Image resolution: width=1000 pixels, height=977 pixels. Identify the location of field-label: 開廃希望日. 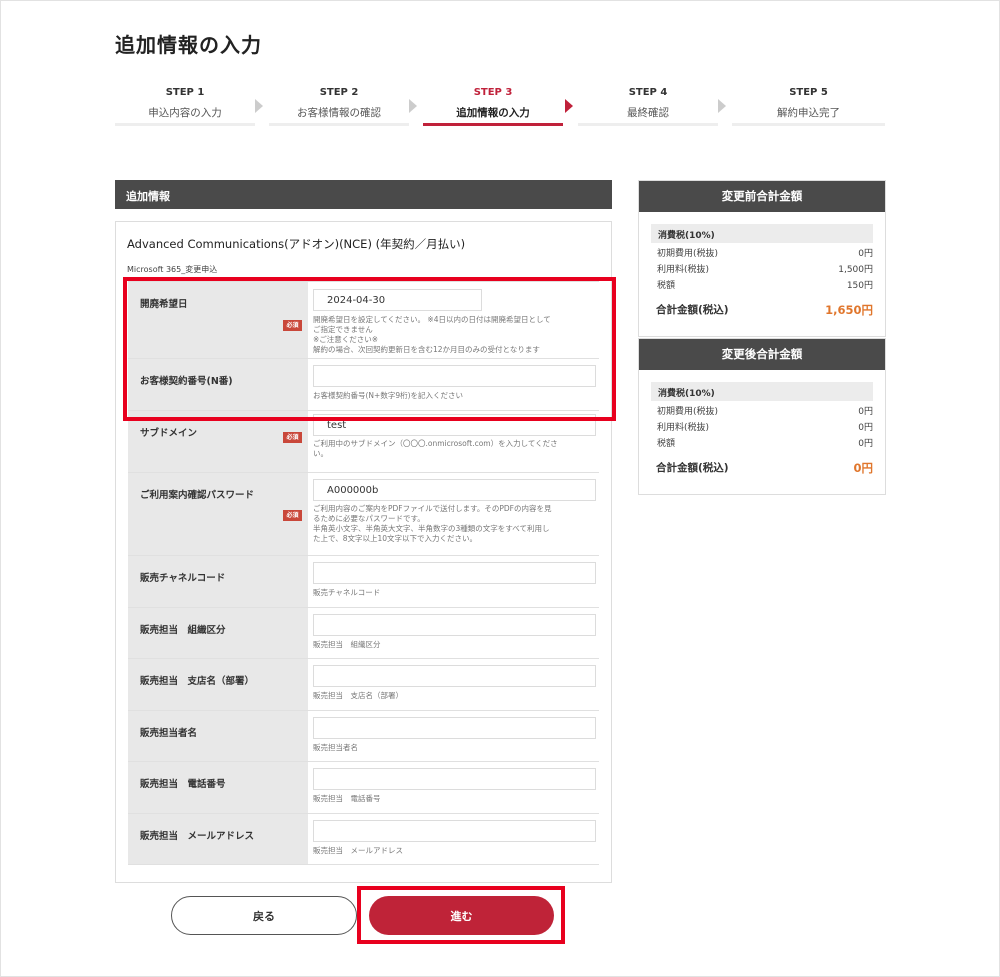
(164, 304).